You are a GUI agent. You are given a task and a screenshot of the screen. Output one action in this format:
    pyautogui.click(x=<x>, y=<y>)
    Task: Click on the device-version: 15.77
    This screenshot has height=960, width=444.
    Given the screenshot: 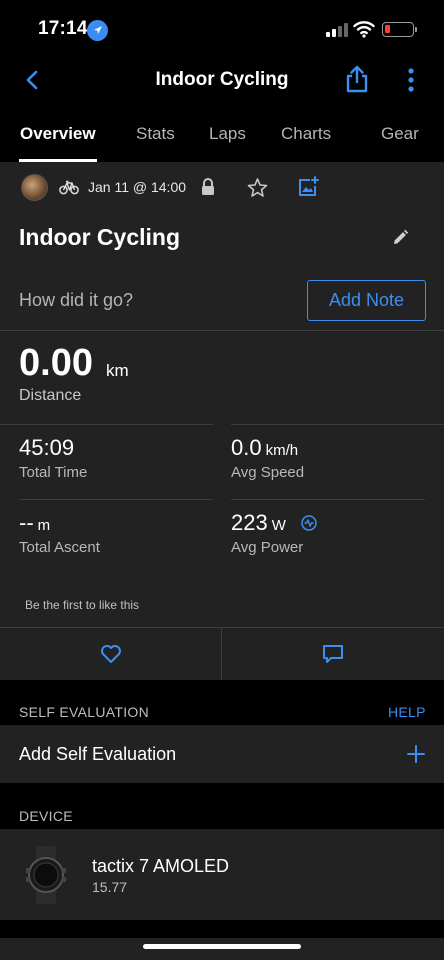 What is the action you would take?
    pyautogui.click(x=110, y=887)
    